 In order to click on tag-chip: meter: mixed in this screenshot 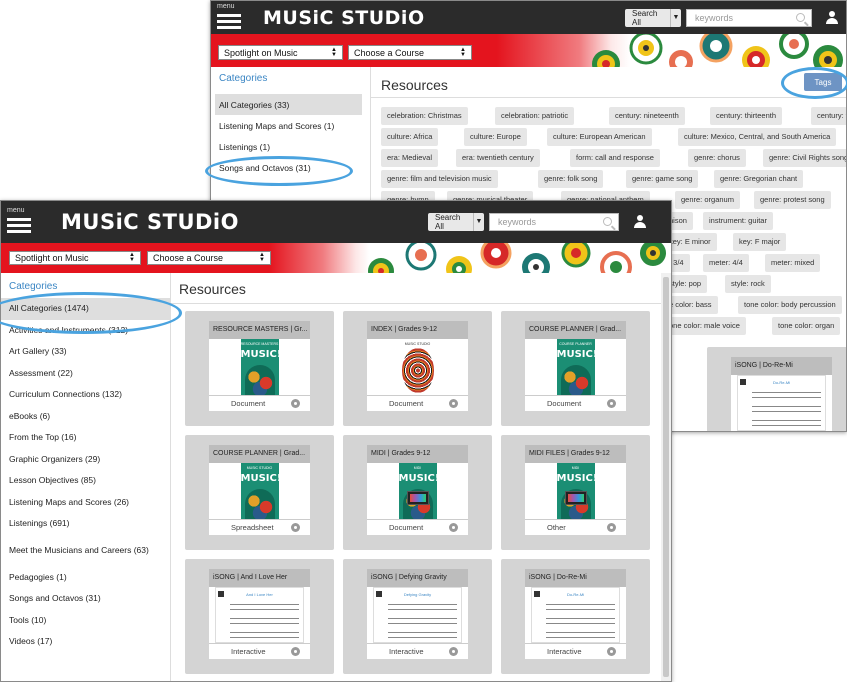, I will do `click(793, 263)`.